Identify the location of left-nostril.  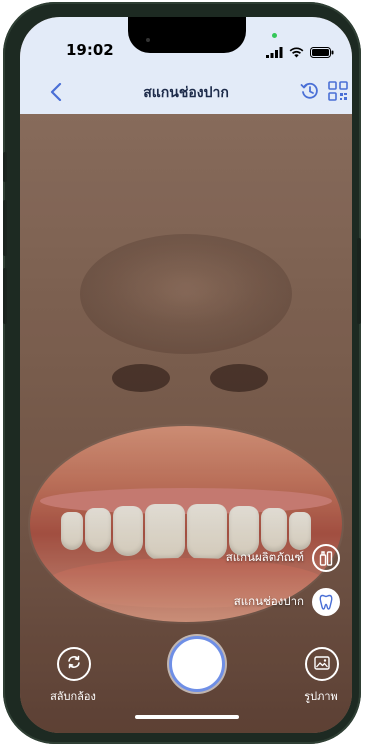
(141, 378).